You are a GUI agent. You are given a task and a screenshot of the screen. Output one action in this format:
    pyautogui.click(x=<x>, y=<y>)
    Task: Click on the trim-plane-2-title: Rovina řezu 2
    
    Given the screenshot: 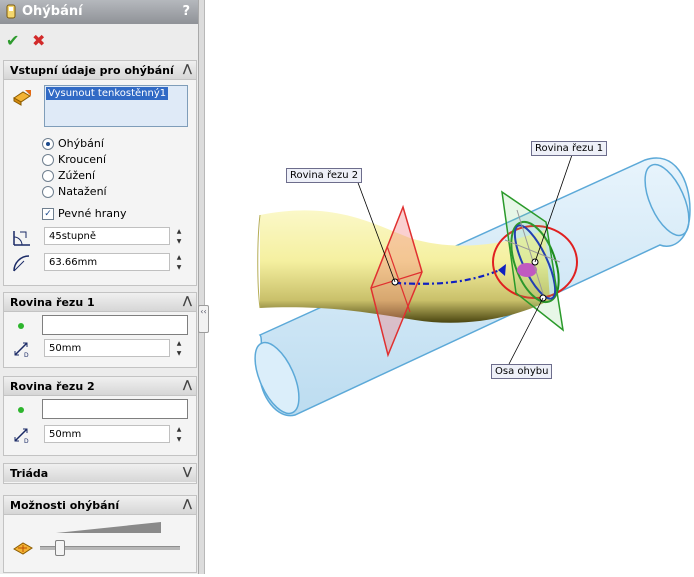 What is the action you would take?
    pyautogui.click(x=52, y=386)
    